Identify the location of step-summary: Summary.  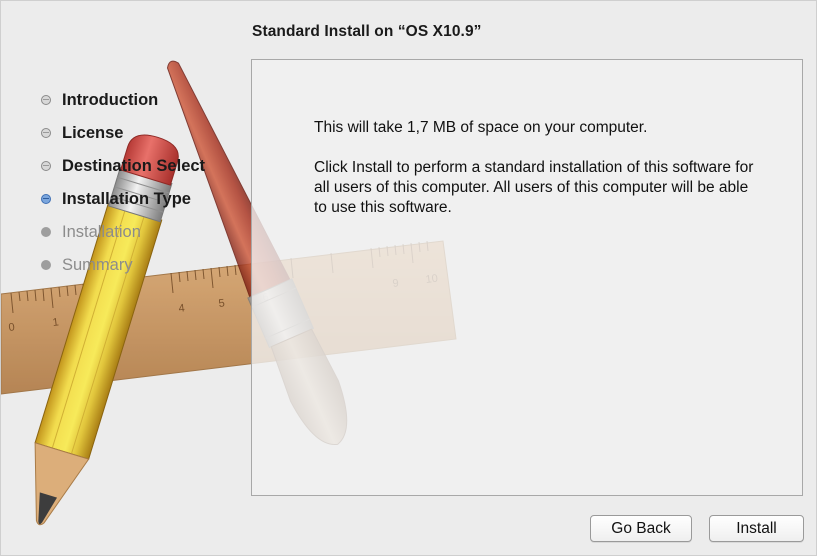
(123, 270).